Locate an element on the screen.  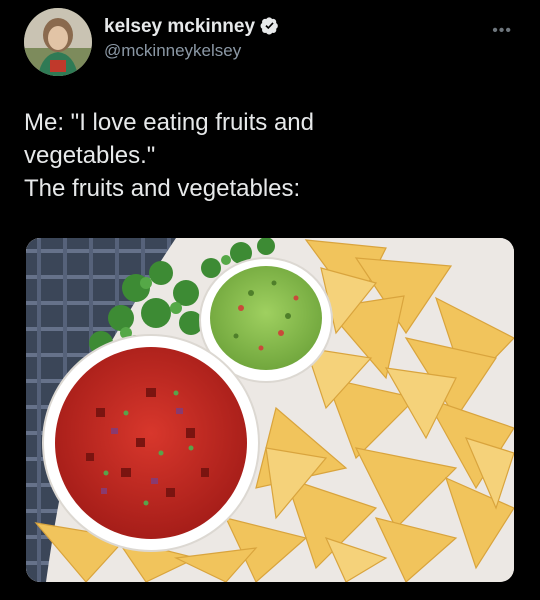
more-horizontal-icon: ••• is located at coordinates (502, 31).